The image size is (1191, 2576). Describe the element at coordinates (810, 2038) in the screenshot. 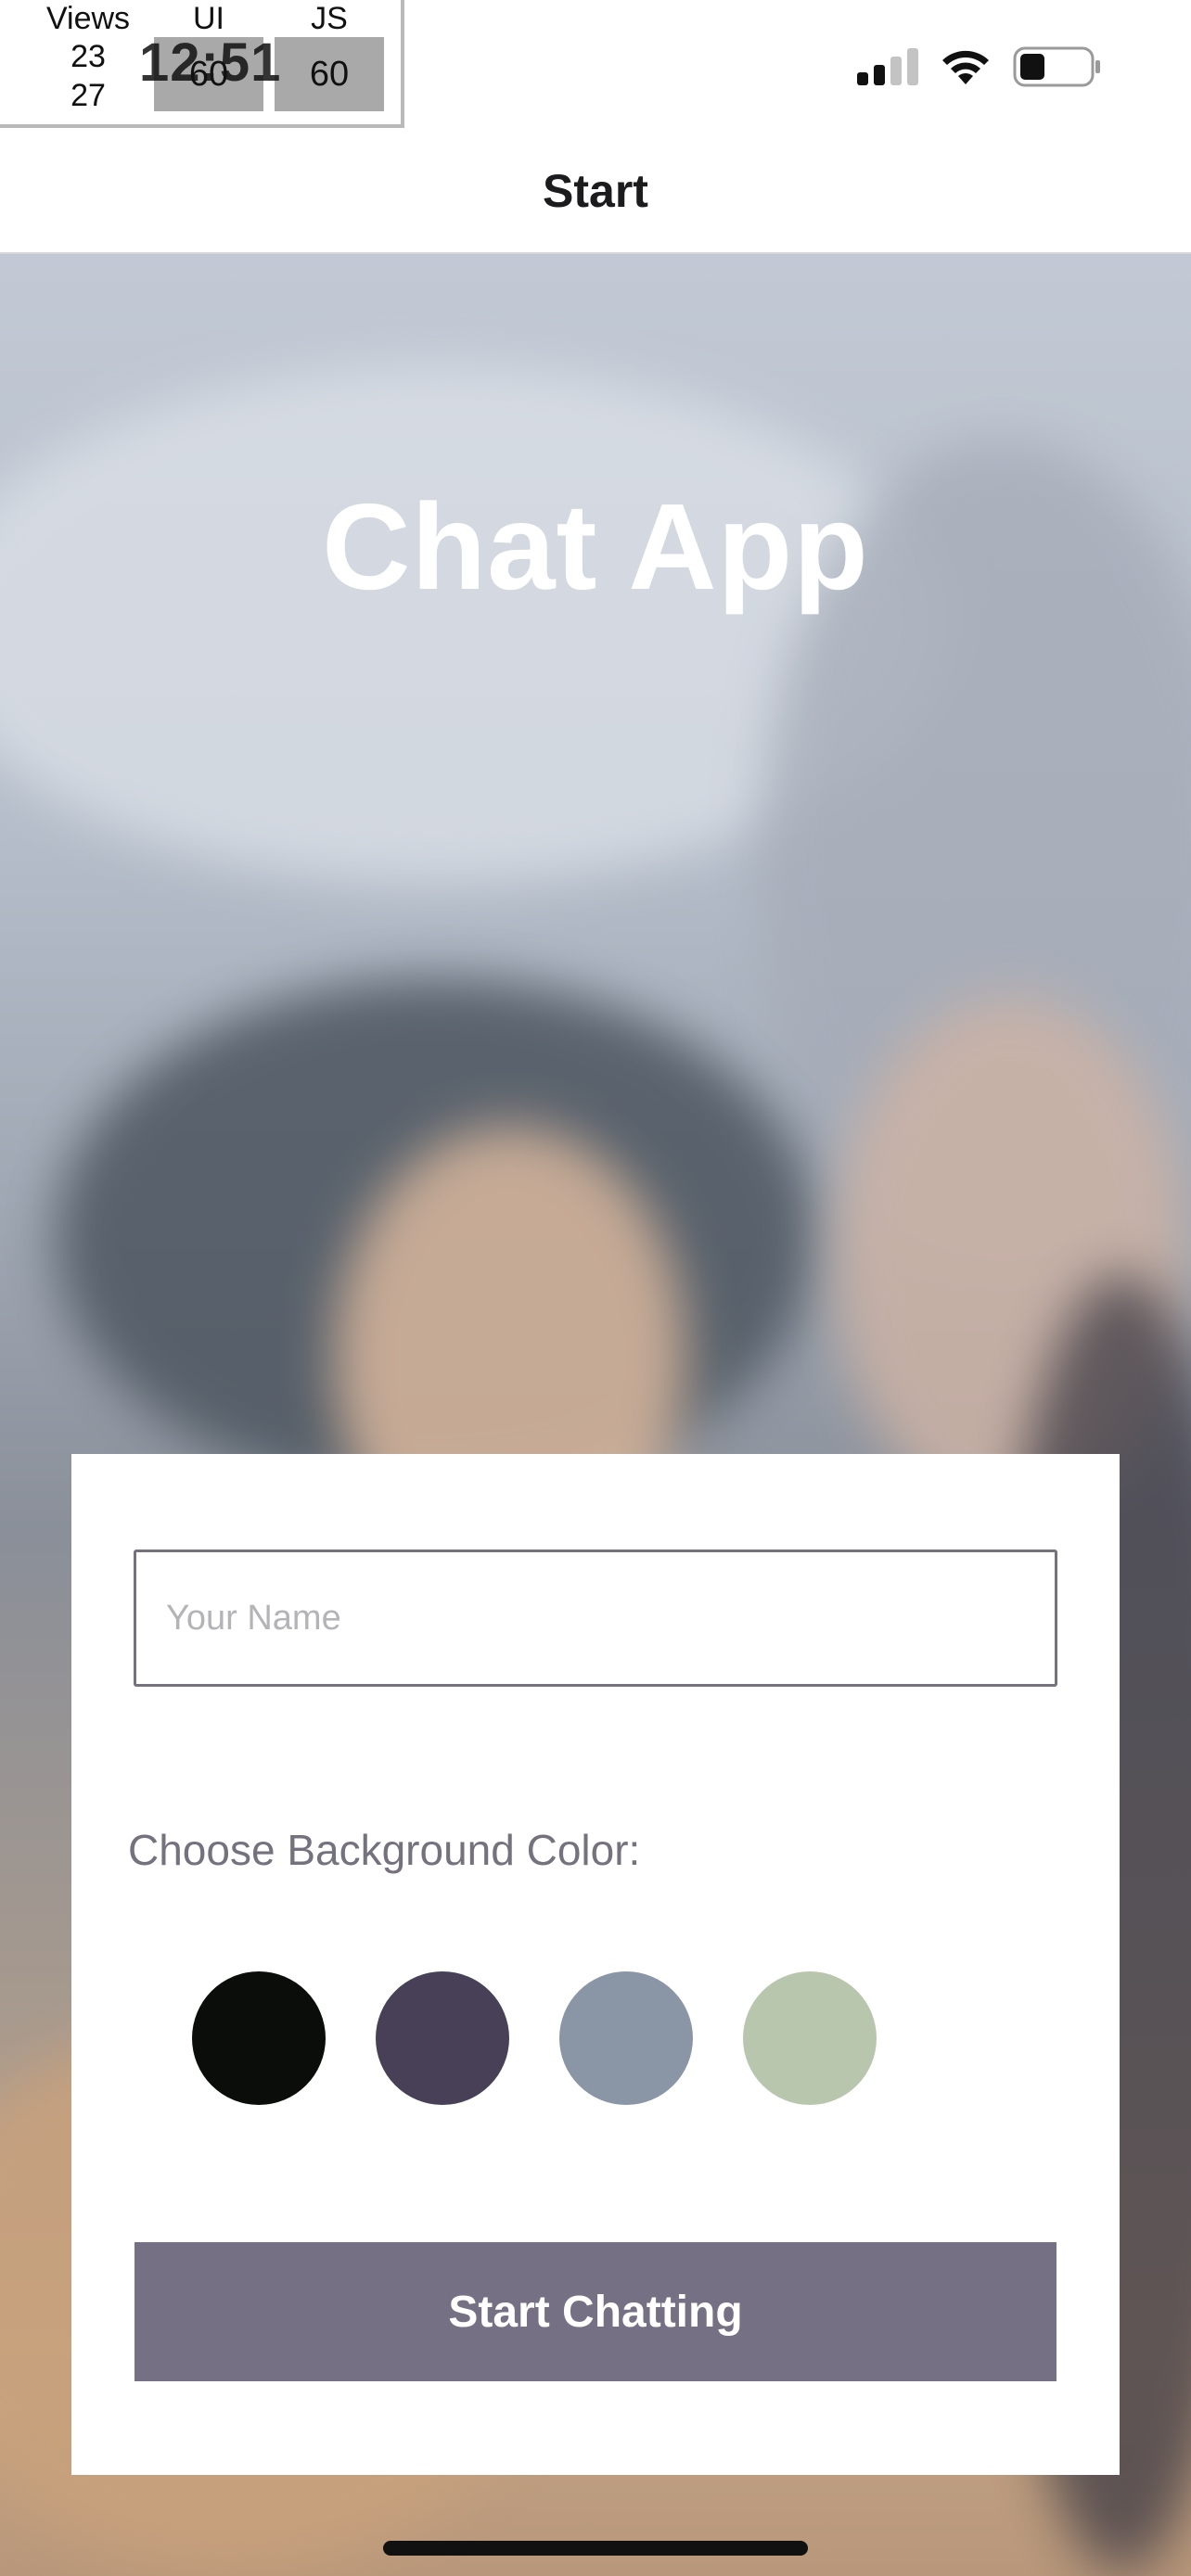

I see `color-swatch-green` at that location.